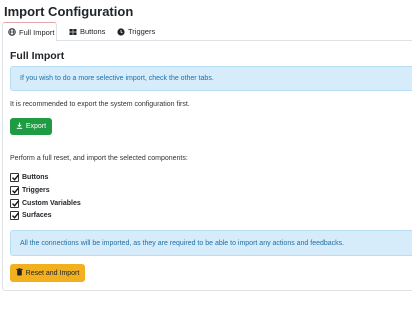 The height and width of the screenshot is (313, 412). What do you see at coordinates (37, 56) in the screenshot?
I see `section-title: Full Import` at bounding box center [37, 56].